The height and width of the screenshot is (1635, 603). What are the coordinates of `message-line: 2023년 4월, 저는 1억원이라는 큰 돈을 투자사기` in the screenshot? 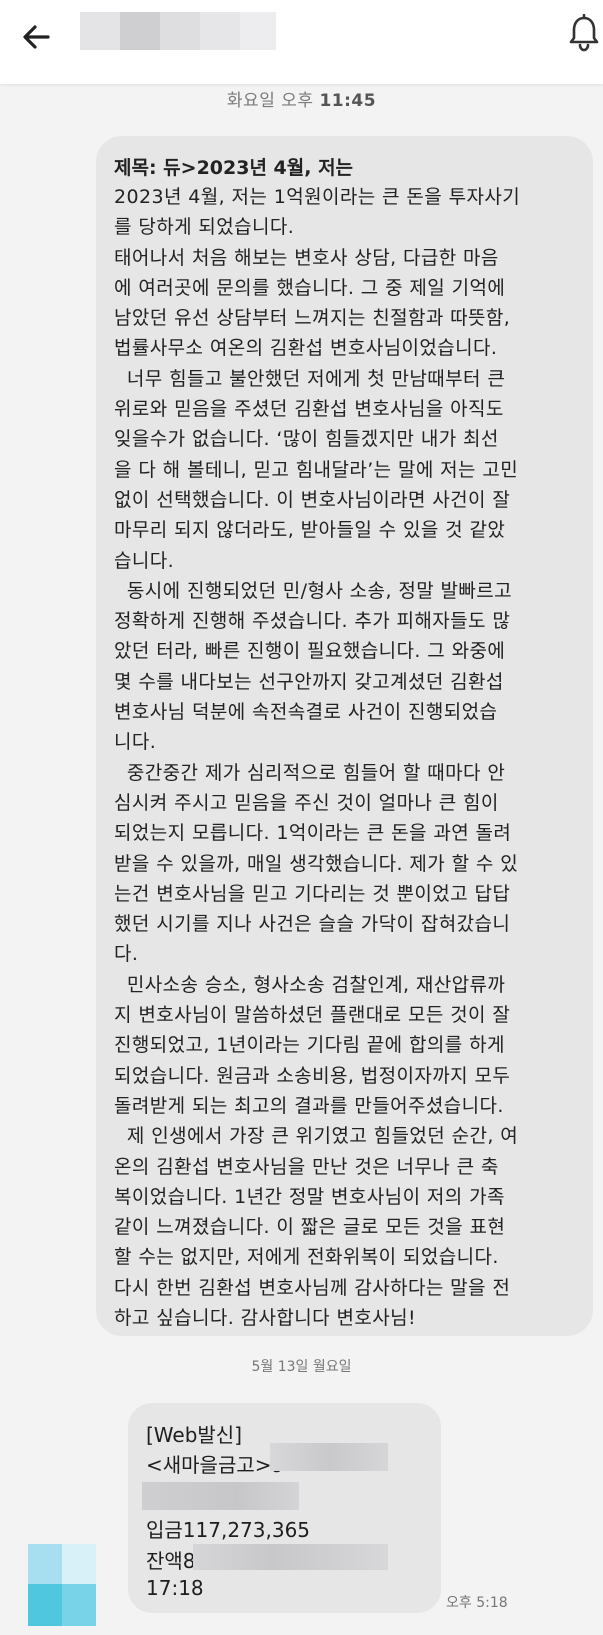 It's located at (317, 197).